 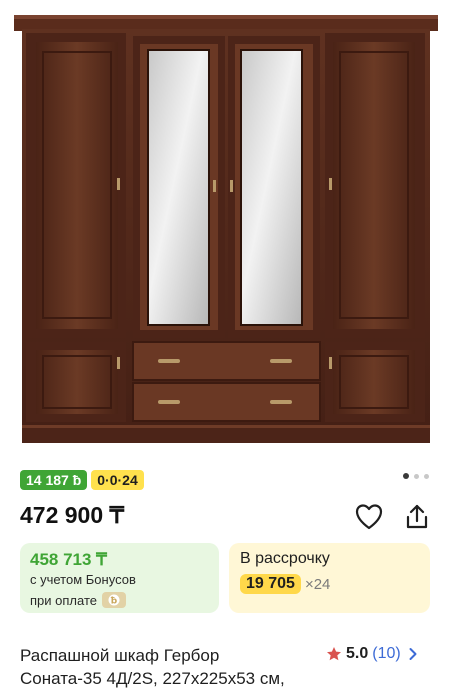 I want to click on share-button, so click(x=417, y=517).